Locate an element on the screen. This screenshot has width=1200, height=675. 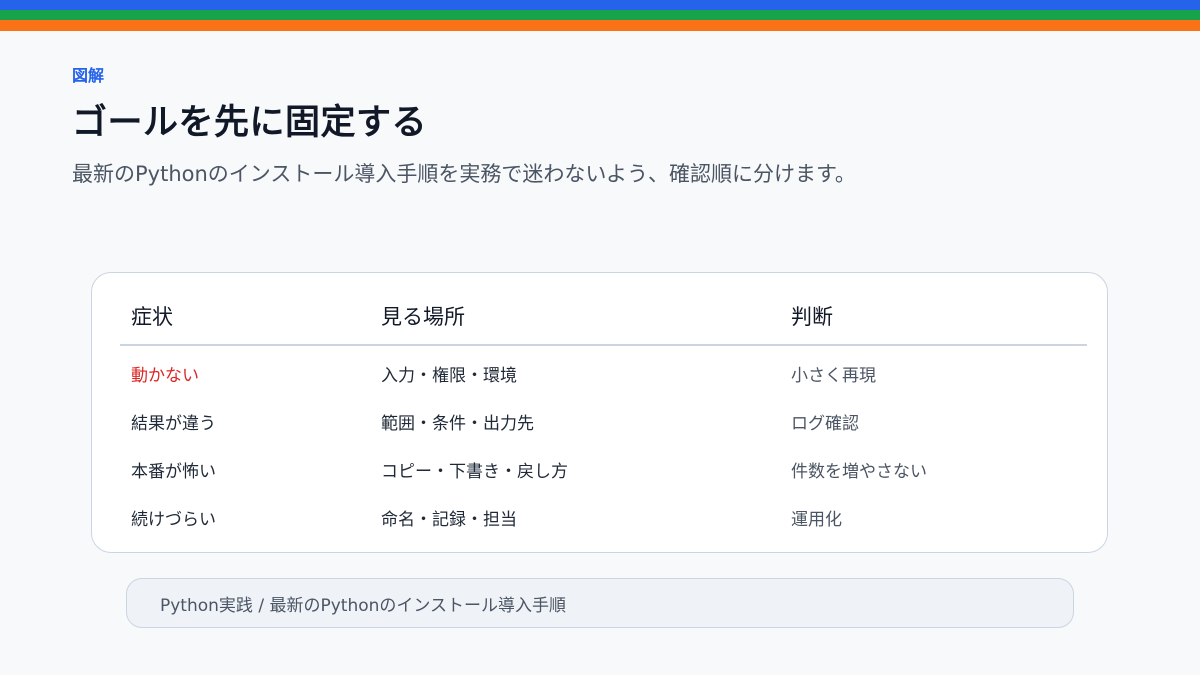
judgment-cell: 件数を増やさない is located at coordinates (859, 472).